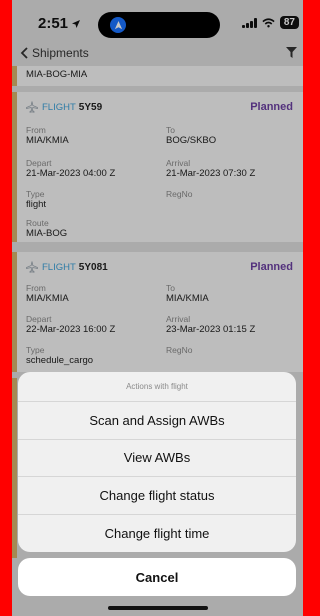  Describe the element at coordinates (157, 458) in the screenshot. I see `view-awbs-button: View AWBs` at that location.